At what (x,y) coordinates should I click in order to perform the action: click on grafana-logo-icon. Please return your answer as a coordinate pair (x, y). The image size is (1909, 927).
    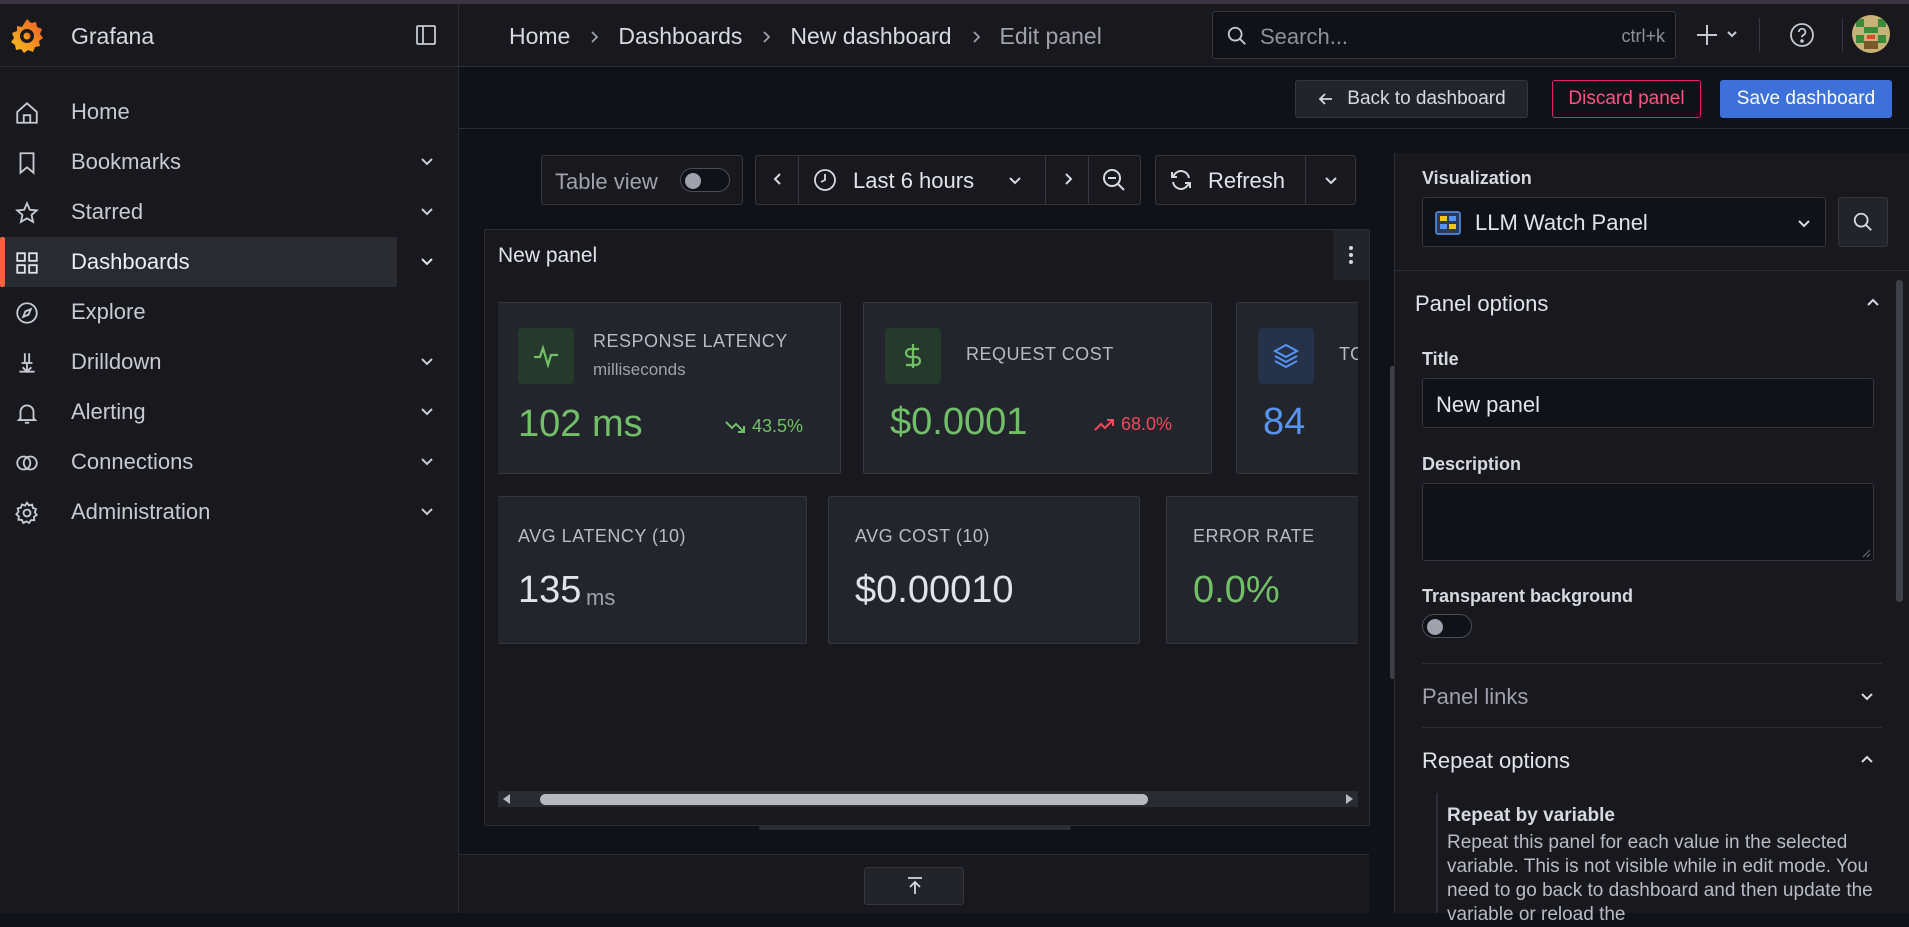
    Looking at the image, I should click on (27, 35).